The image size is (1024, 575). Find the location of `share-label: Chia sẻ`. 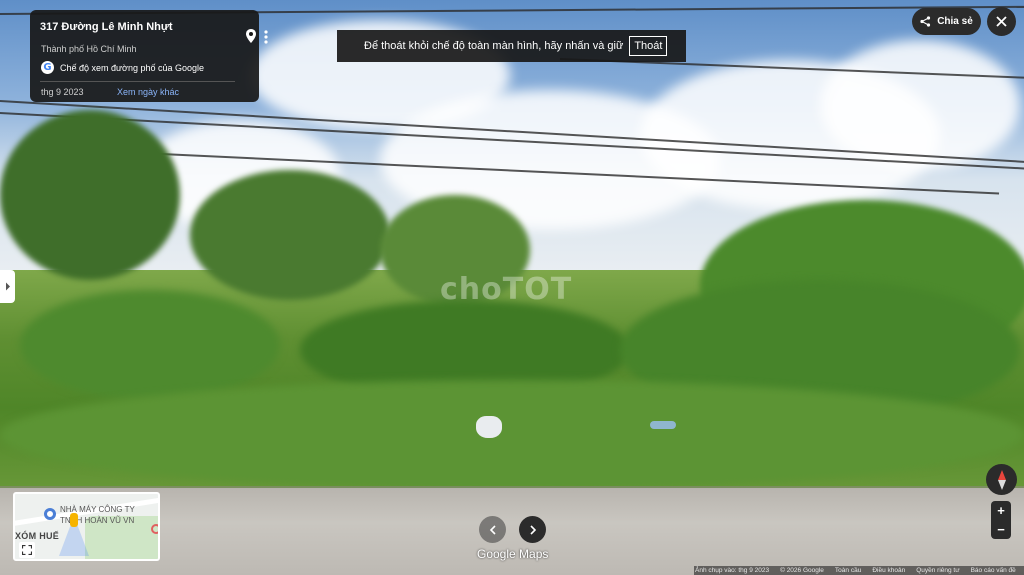

share-label: Chia sẻ is located at coordinates (955, 21).